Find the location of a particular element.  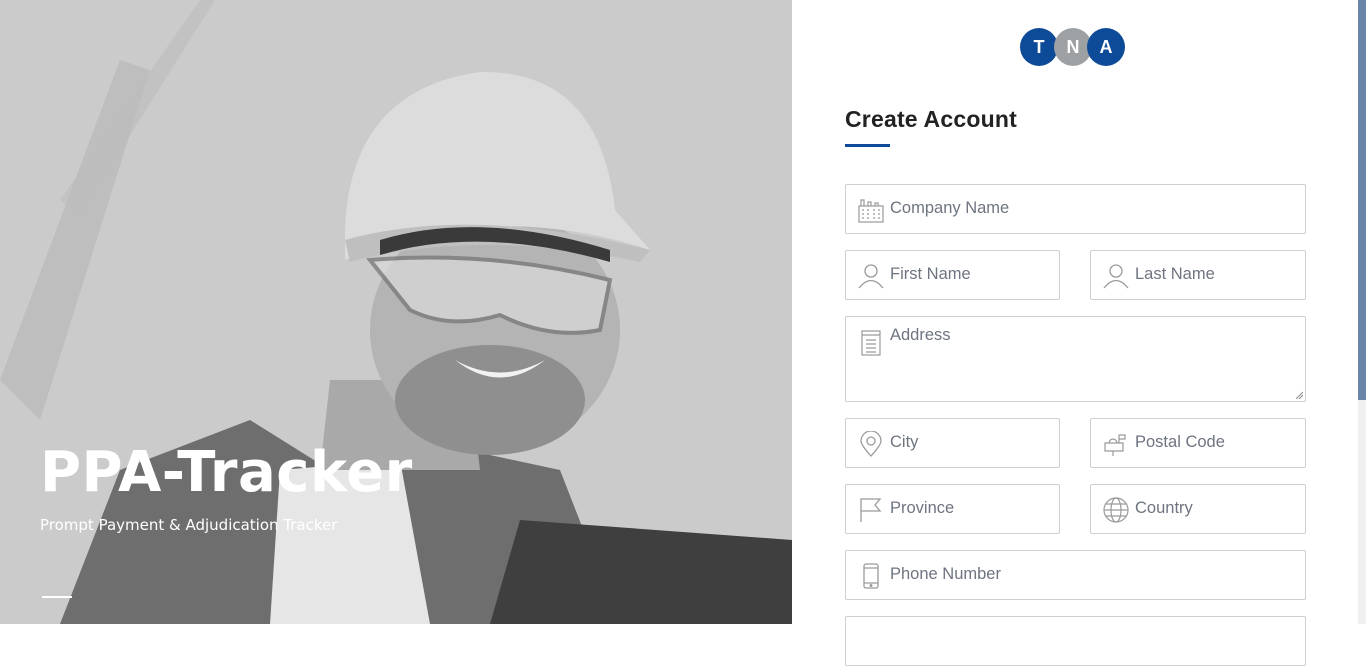

scrollbar-thumb is located at coordinates (1362, 200).